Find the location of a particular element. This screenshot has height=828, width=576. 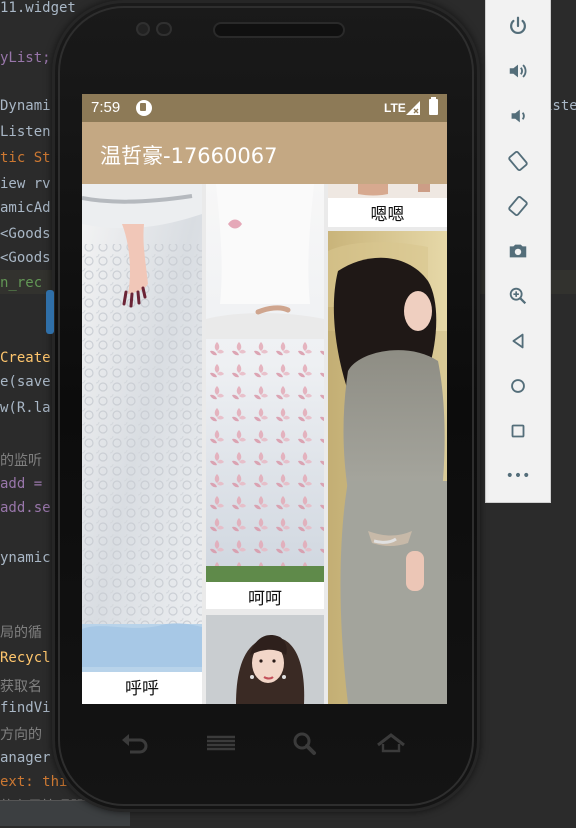

screenshot-button is located at coordinates (518, 251).